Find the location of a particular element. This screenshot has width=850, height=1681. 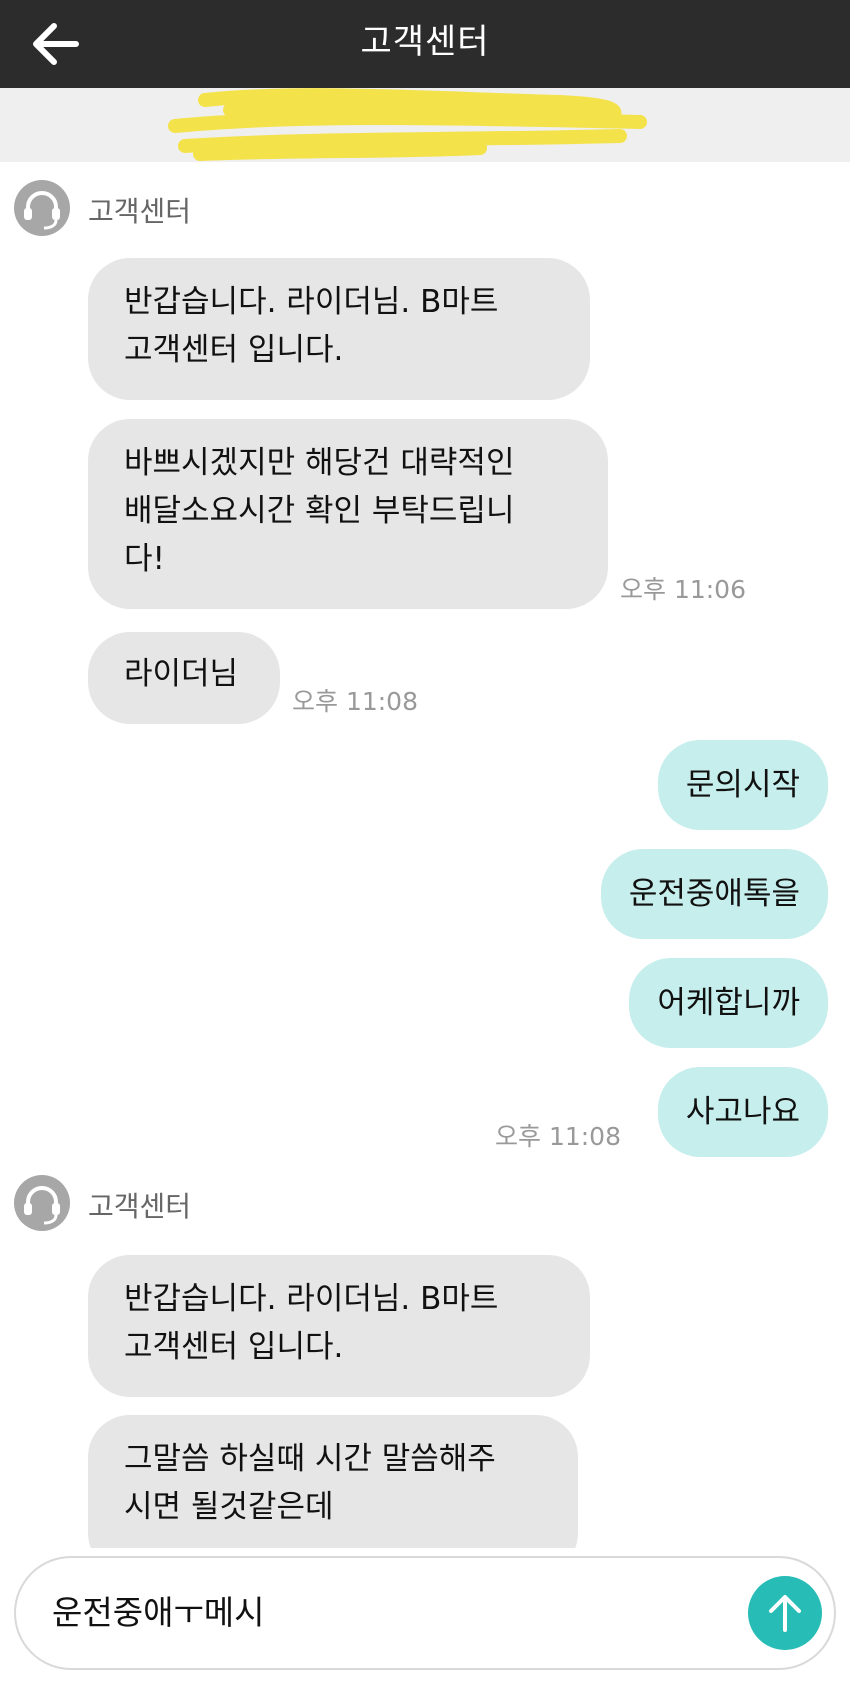

send-button is located at coordinates (785, 1613).